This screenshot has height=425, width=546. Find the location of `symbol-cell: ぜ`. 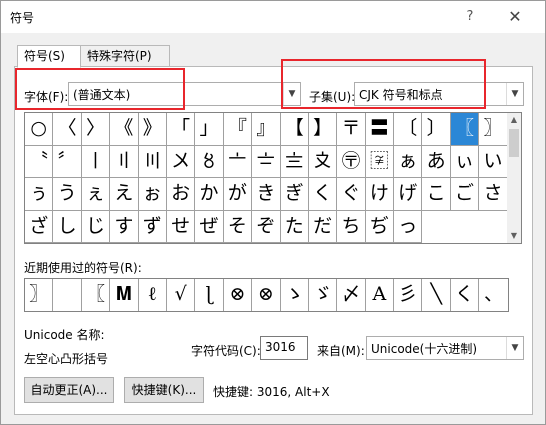

symbol-cell: ぜ is located at coordinates (209, 226).